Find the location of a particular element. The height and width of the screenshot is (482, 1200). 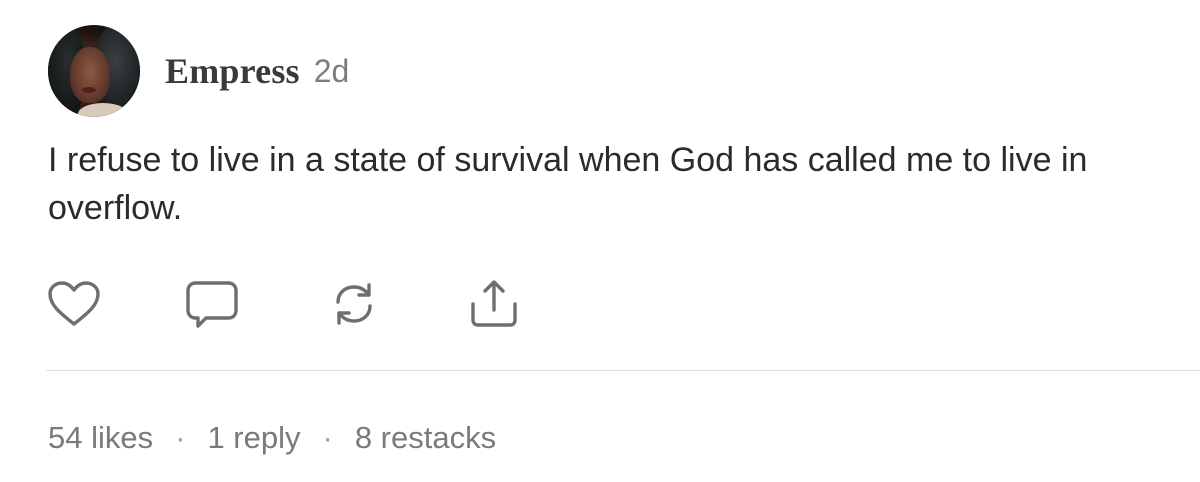

like-button is located at coordinates (74, 304).